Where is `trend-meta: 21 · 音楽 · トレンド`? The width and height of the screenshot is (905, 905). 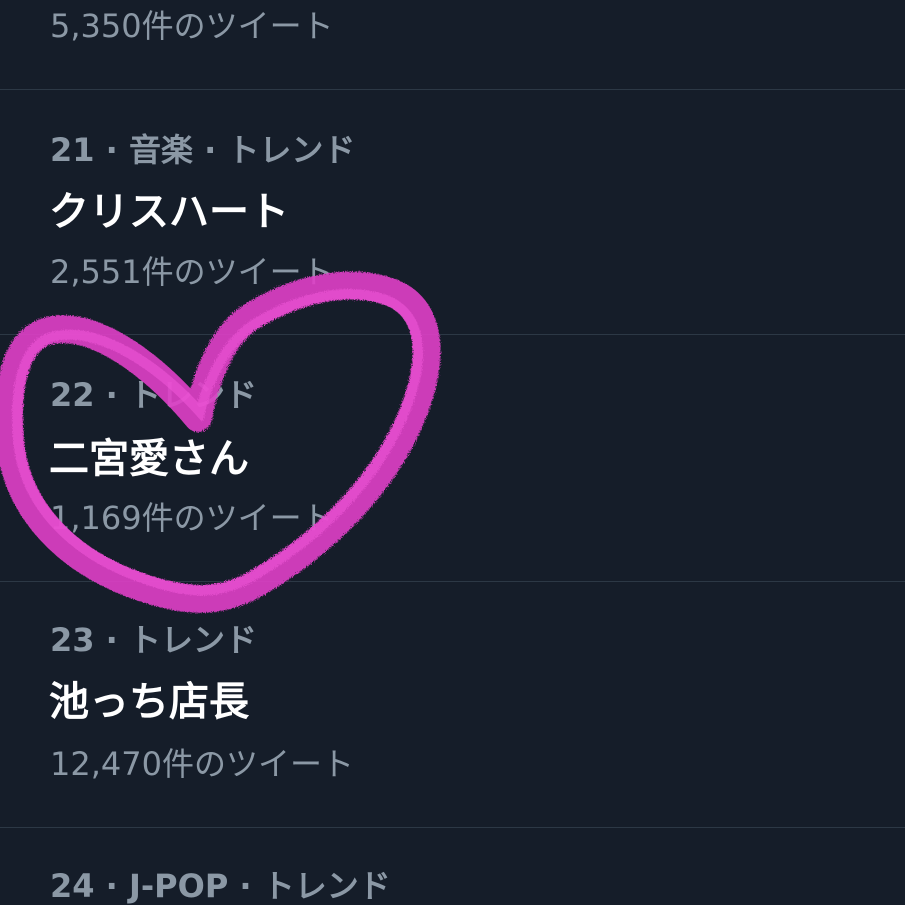
trend-meta: 21 · 音楽 · トレンド is located at coordinates (203, 150).